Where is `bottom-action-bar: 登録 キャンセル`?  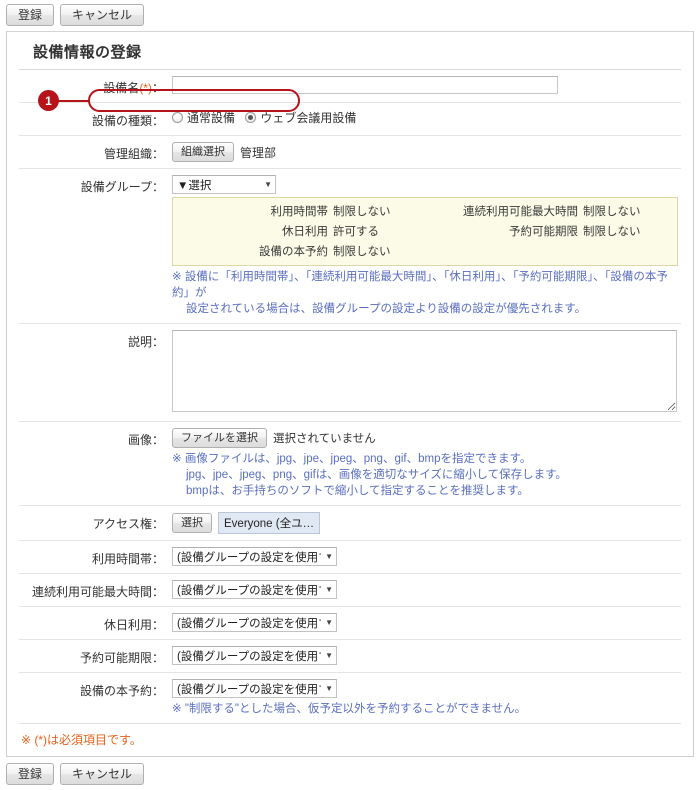 bottom-action-bar: 登録 キャンセル is located at coordinates (350, 773).